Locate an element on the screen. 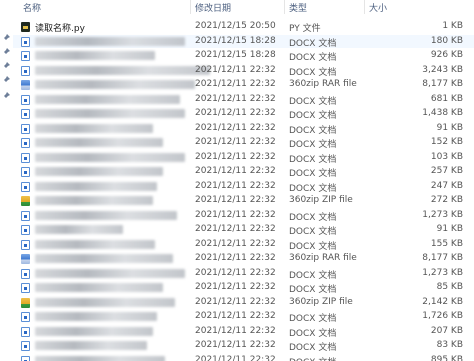  column-header: 名称 修改日期 类型 大小 is located at coordinates (243, 7).